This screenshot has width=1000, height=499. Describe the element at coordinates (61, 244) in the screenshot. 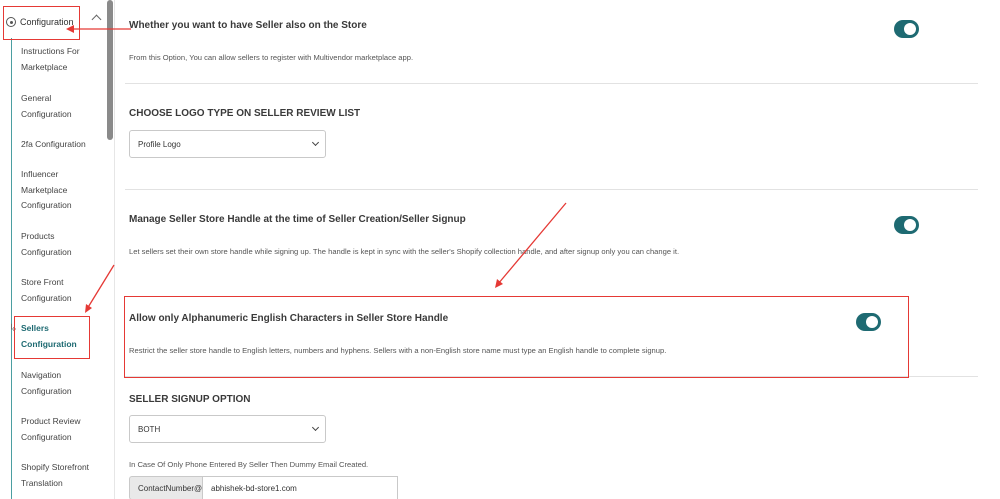

I see `sidebar-item-products-configuration: Products Configuration` at that location.